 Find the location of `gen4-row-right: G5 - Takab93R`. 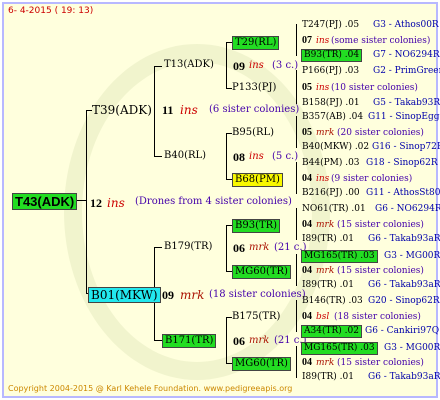

gen4-row-right: G5 - Takab93R is located at coordinates (406, 103).